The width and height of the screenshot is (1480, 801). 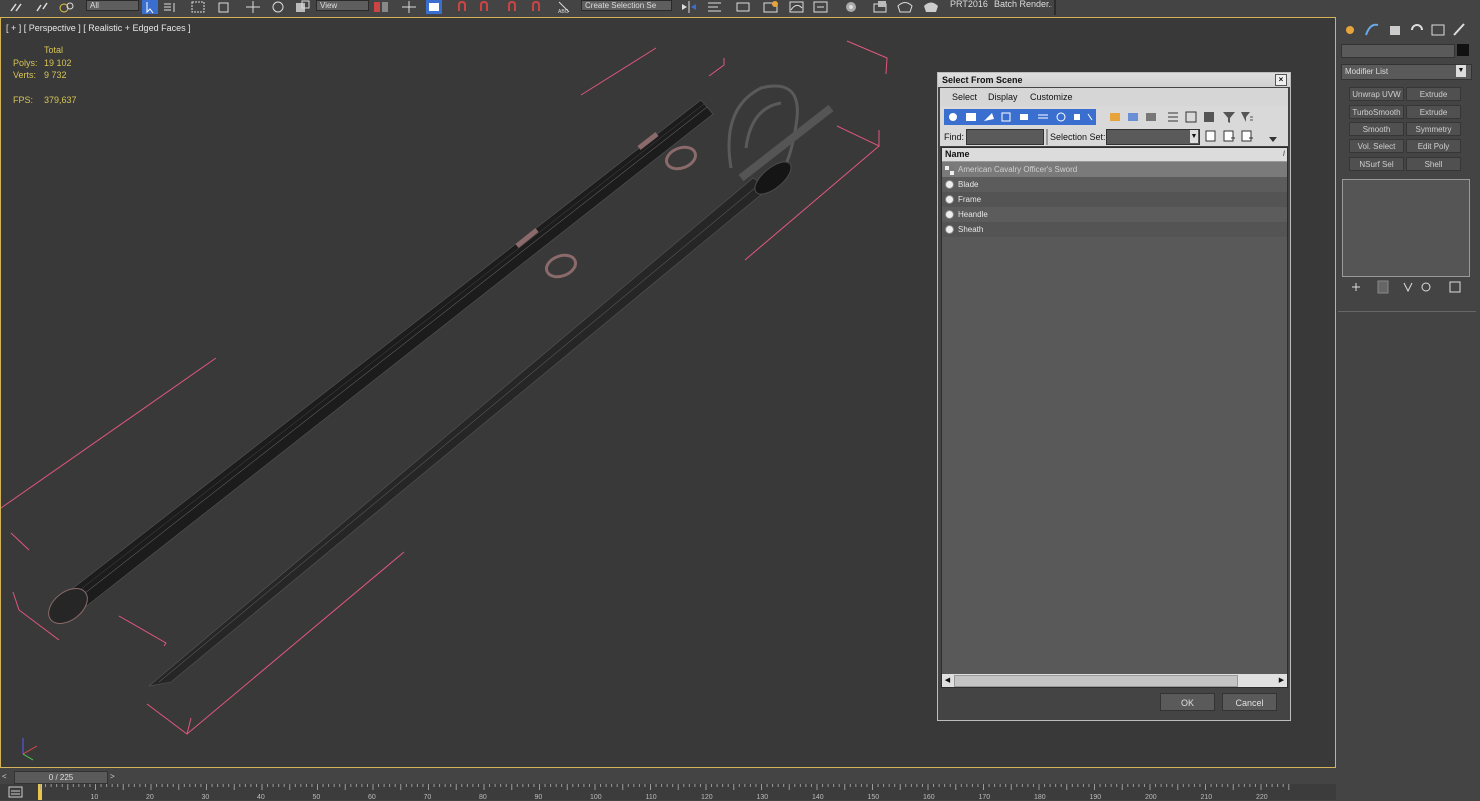 What do you see at coordinates (564, 7) in the screenshot?
I see `edit-named-selection-icon: ABC` at bounding box center [564, 7].